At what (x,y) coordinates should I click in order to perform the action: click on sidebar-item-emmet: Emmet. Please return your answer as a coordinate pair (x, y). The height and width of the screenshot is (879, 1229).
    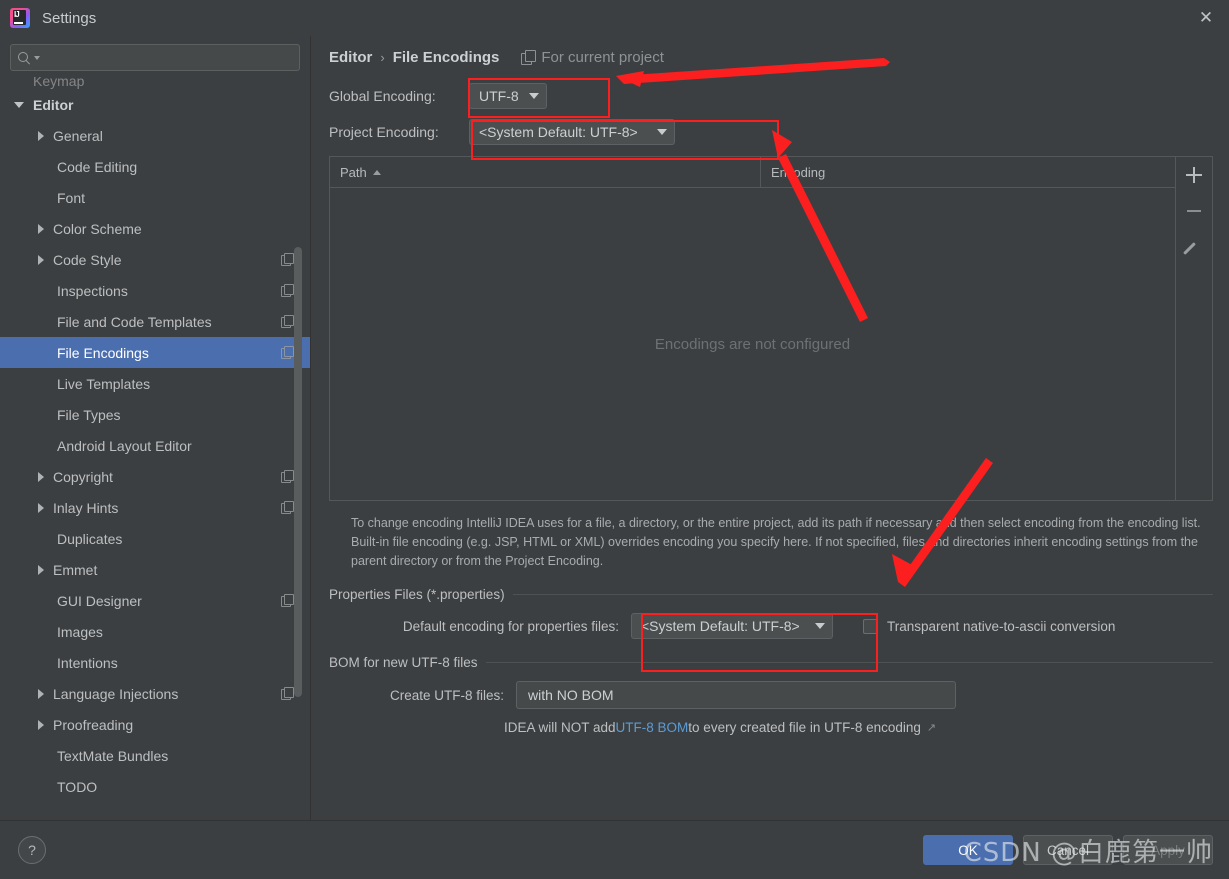
    Looking at the image, I should click on (155, 569).